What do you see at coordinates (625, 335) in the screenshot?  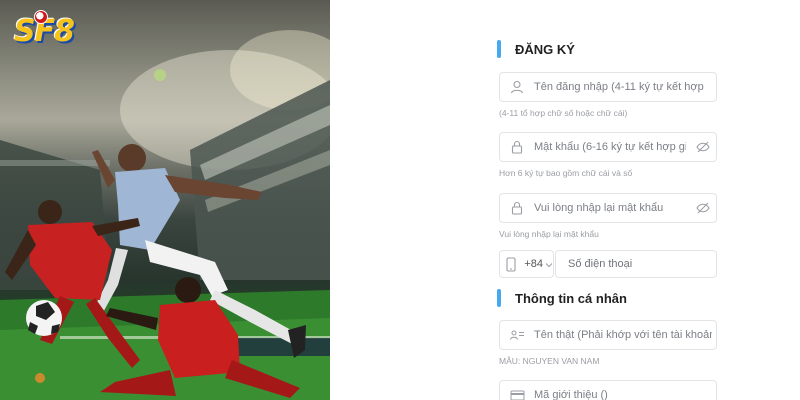 I see `real-name-input` at bounding box center [625, 335].